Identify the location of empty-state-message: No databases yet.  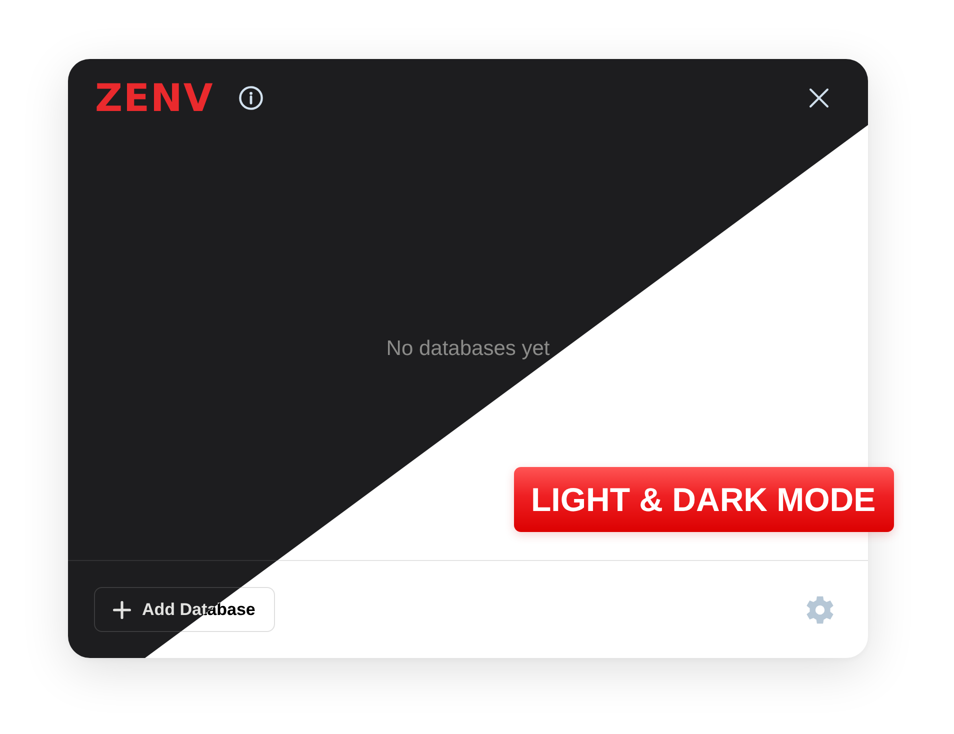
(468, 348).